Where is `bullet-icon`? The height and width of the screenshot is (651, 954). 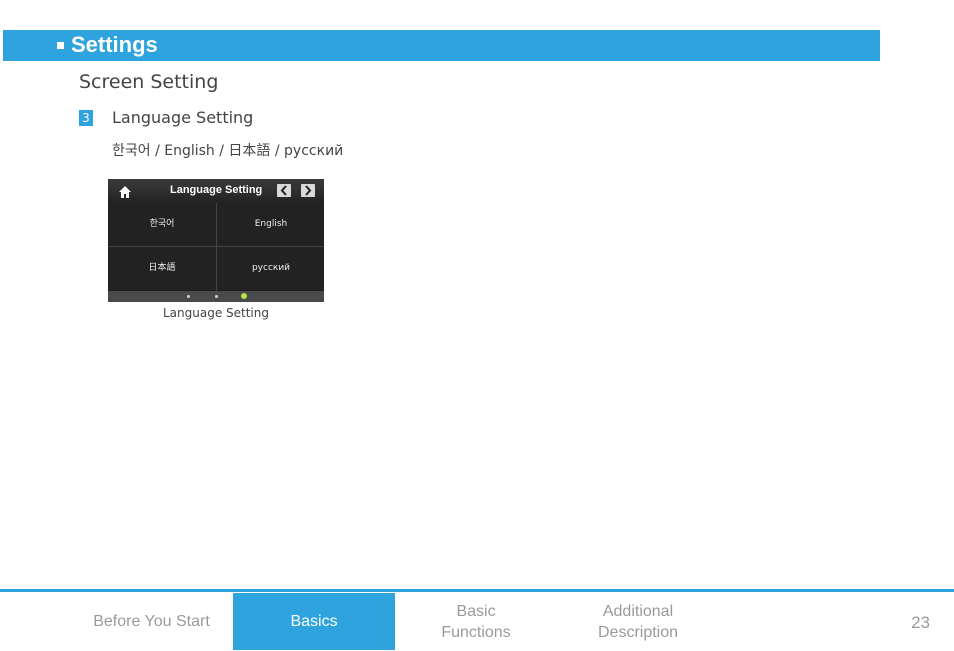 bullet-icon is located at coordinates (60, 45).